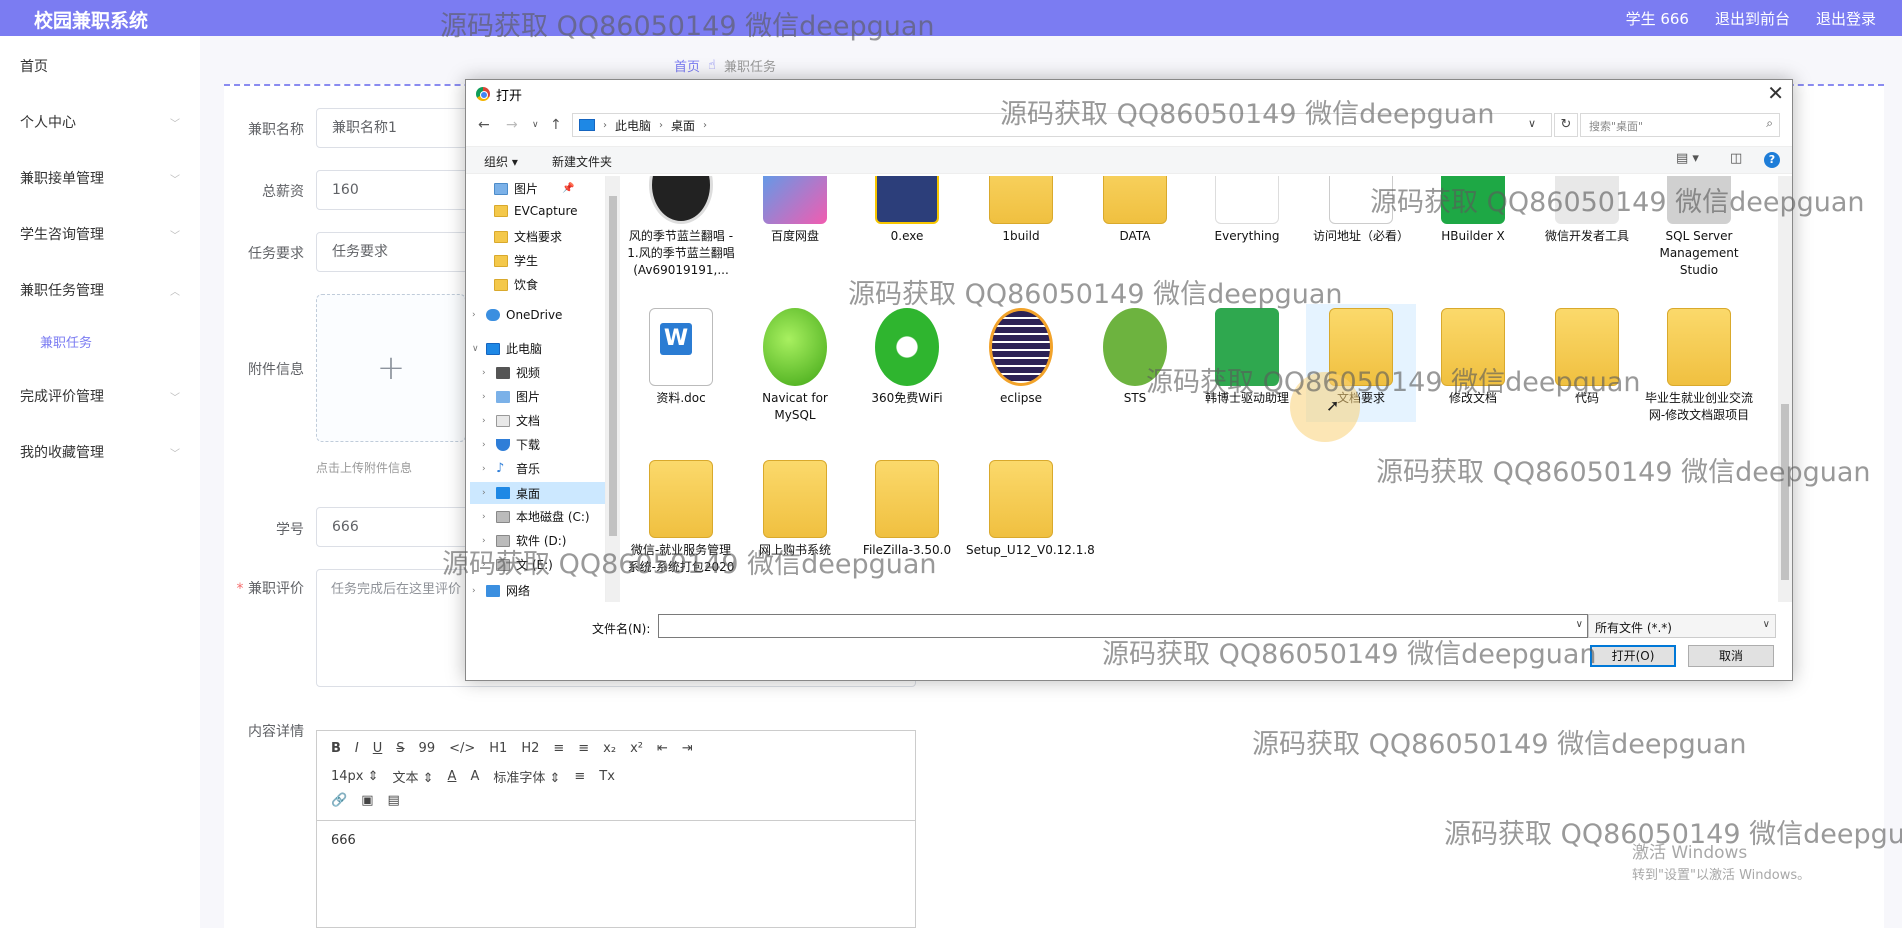 The height and width of the screenshot is (928, 1902). Describe the element at coordinates (1846, 18) in the screenshot. I see `logout-link: 退出登录` at that location.